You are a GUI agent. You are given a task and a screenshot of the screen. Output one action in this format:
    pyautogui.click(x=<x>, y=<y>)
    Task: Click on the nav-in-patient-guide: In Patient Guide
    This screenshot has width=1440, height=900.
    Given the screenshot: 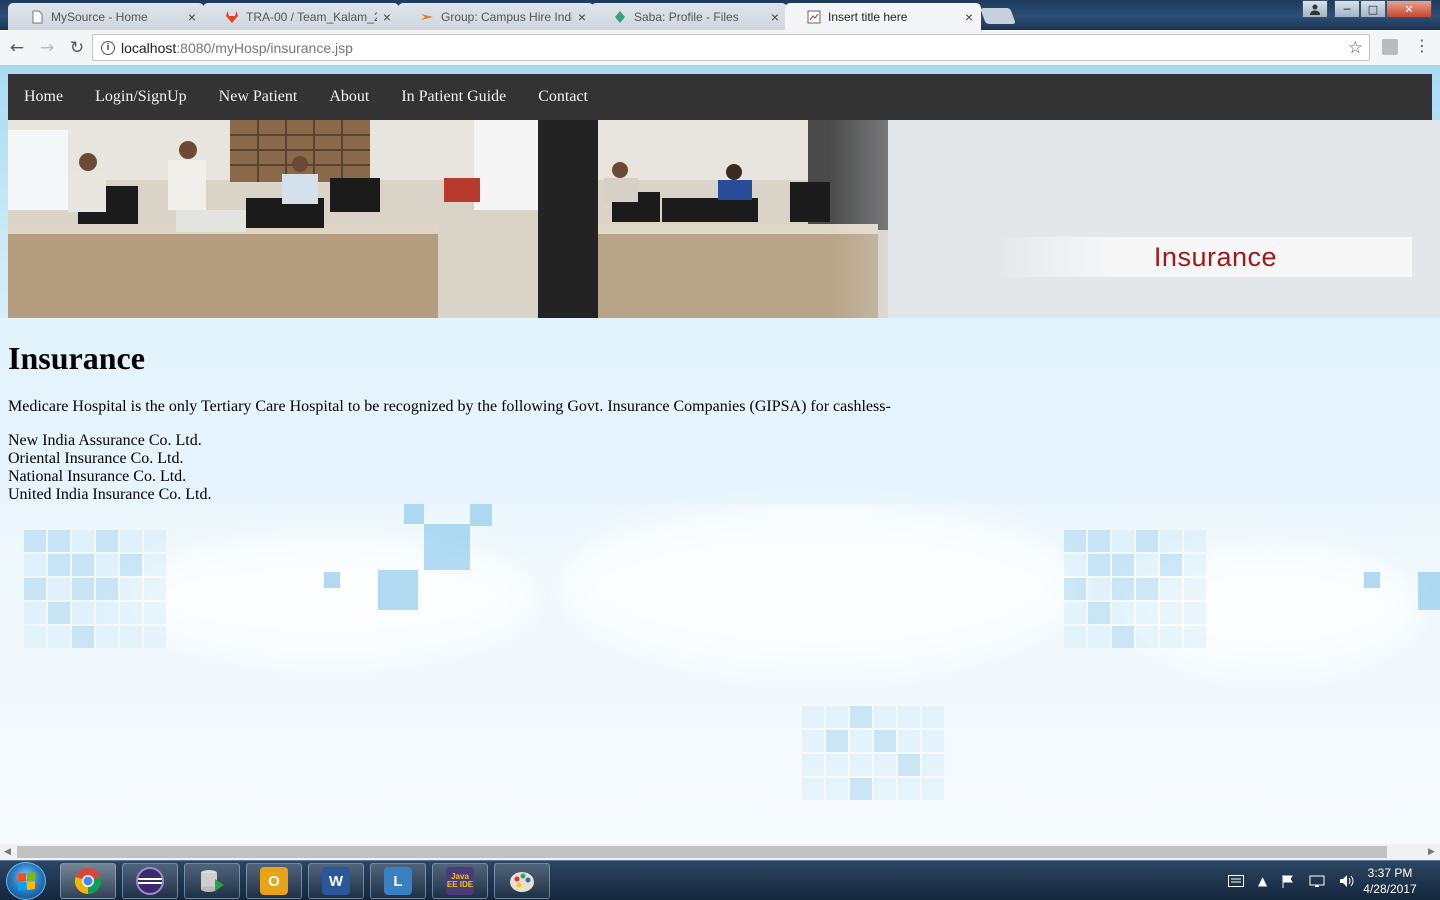 What is the action you would take?
    pyautogui.click(x=453, y=97)
    